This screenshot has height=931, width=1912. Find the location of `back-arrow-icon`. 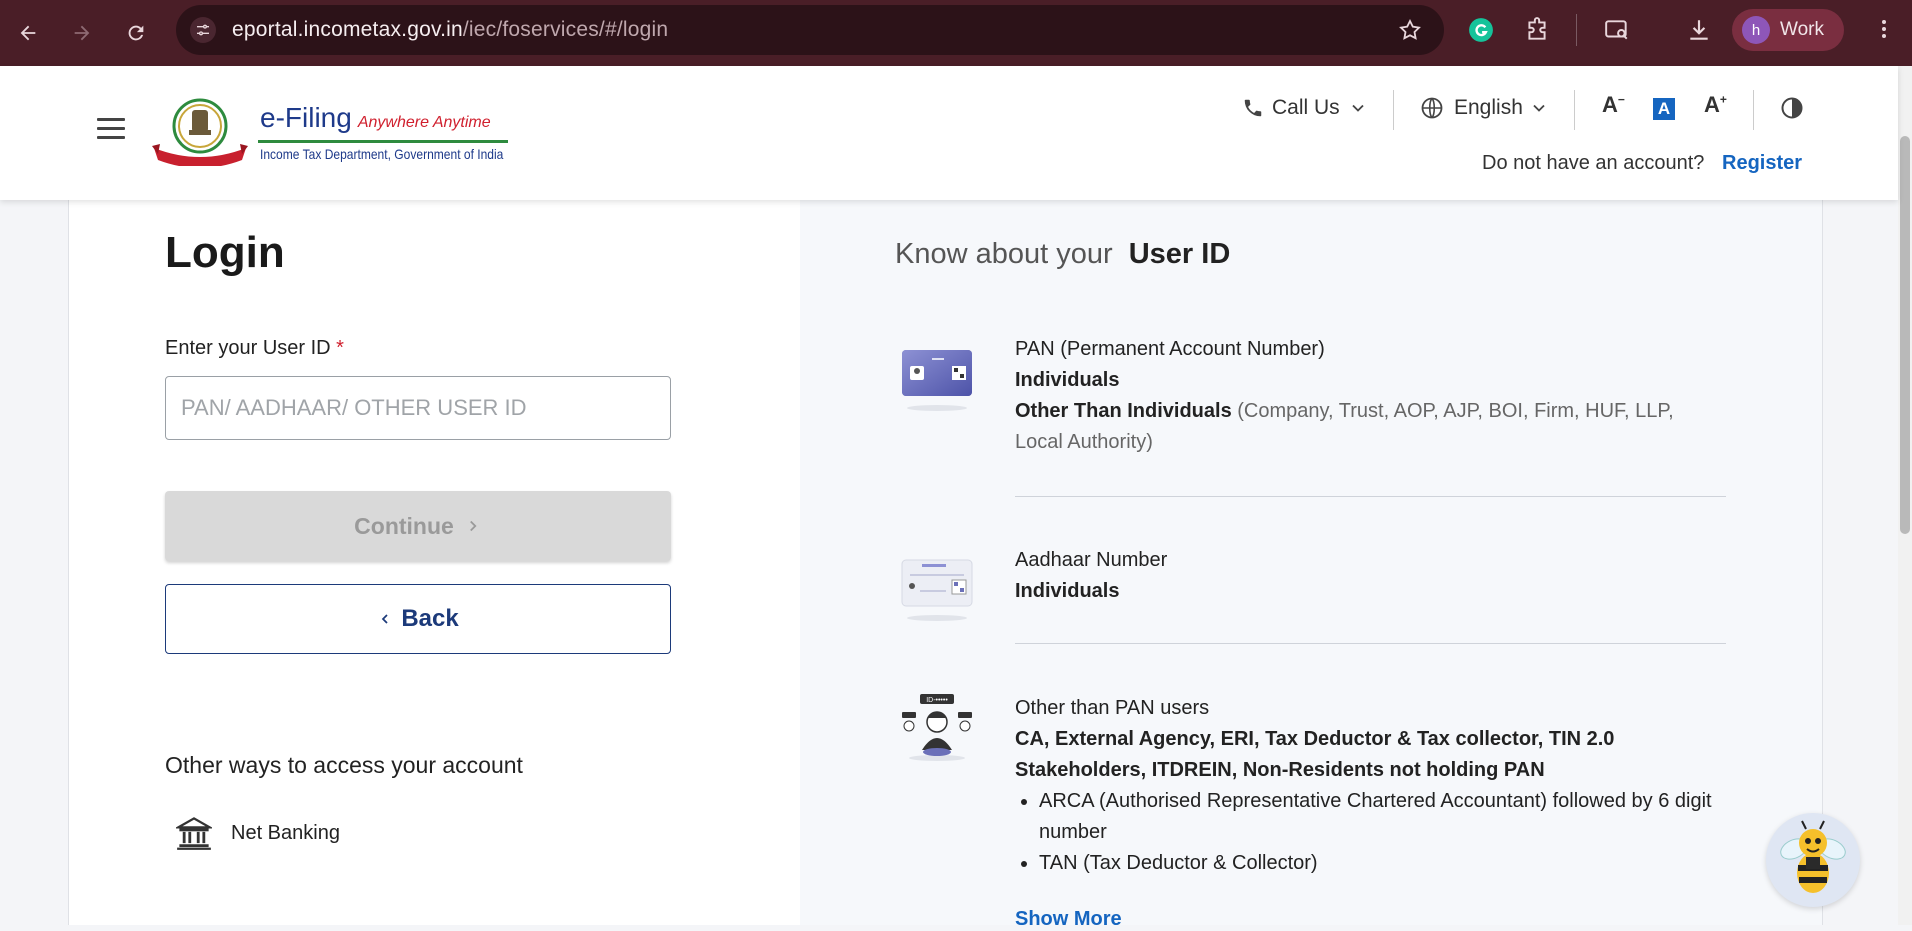

back-arrow-icon is located at coordinates (28, 33).